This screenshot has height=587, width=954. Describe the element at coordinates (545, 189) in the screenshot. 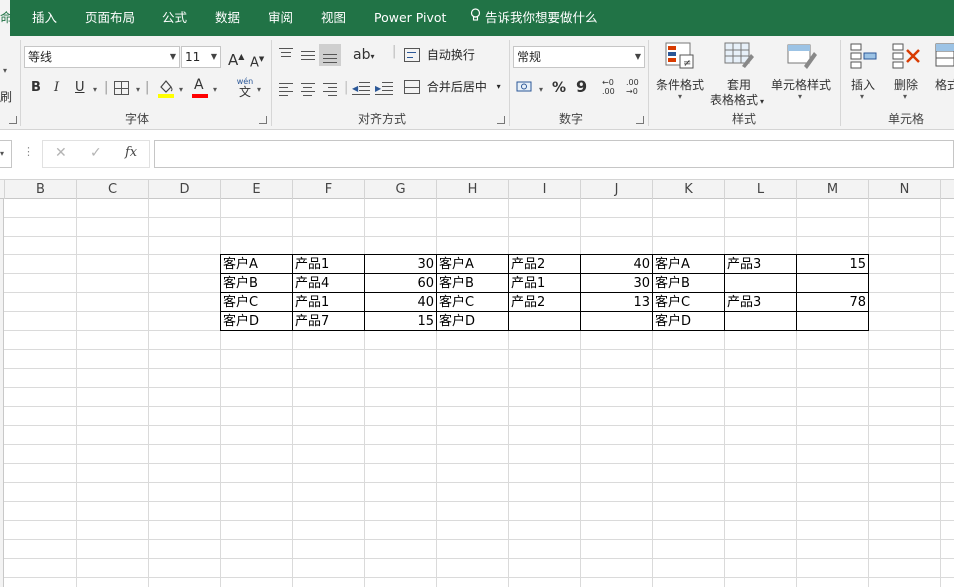

I see `column-header: I` at that location.